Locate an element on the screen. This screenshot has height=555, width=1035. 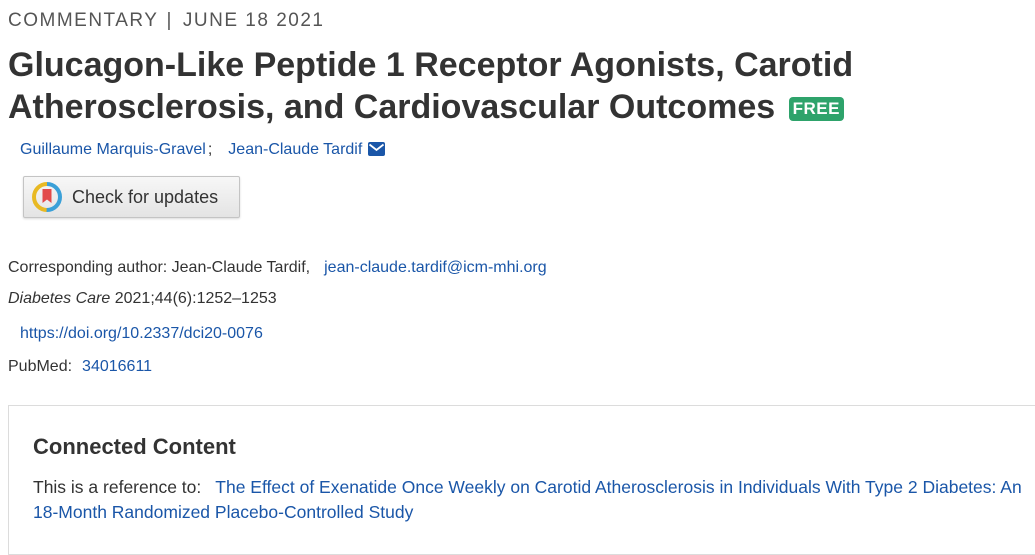
author-link-2: Jean-Claude Tardif is located at coordinates (295, 149).